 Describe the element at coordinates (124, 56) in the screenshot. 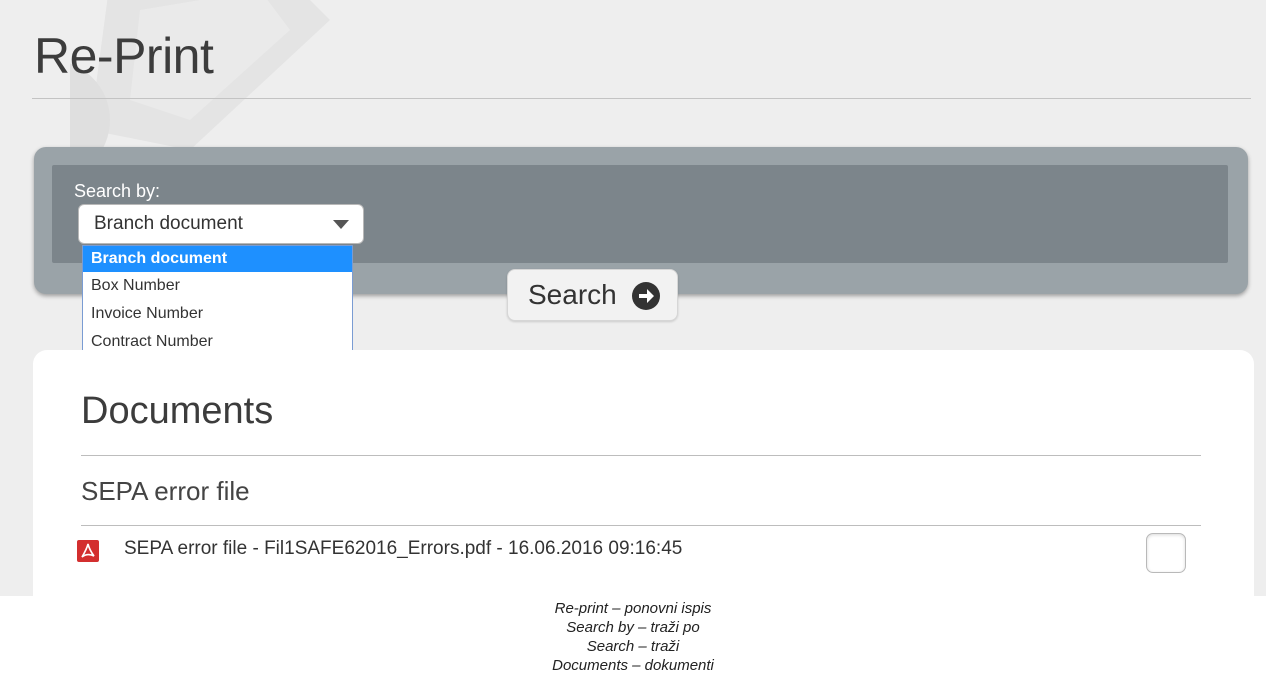

I see `page-title: Re-Print` at that location.